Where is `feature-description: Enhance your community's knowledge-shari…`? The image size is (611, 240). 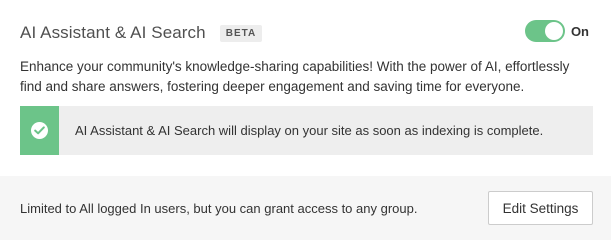
feature-description: Enhance your community's knowledge-shari… is located at coordinates (295, 76).